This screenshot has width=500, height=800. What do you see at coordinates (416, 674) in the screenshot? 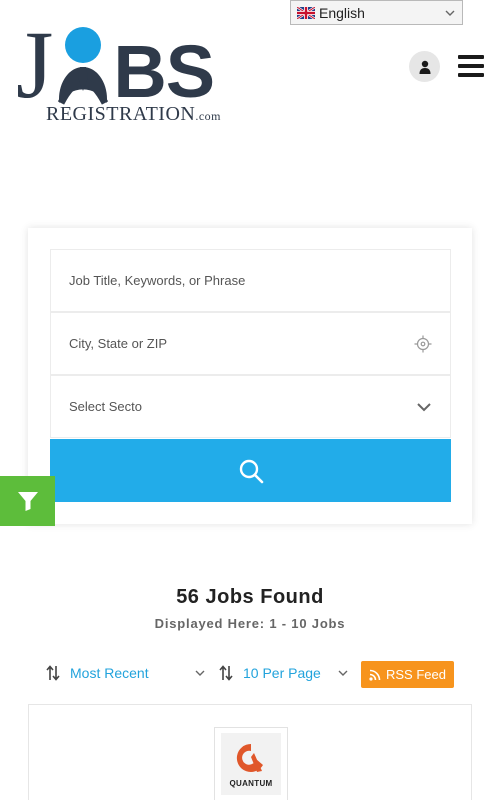
I see `rss-feed-label: RSS Feed` at bounding box center [416, 674].